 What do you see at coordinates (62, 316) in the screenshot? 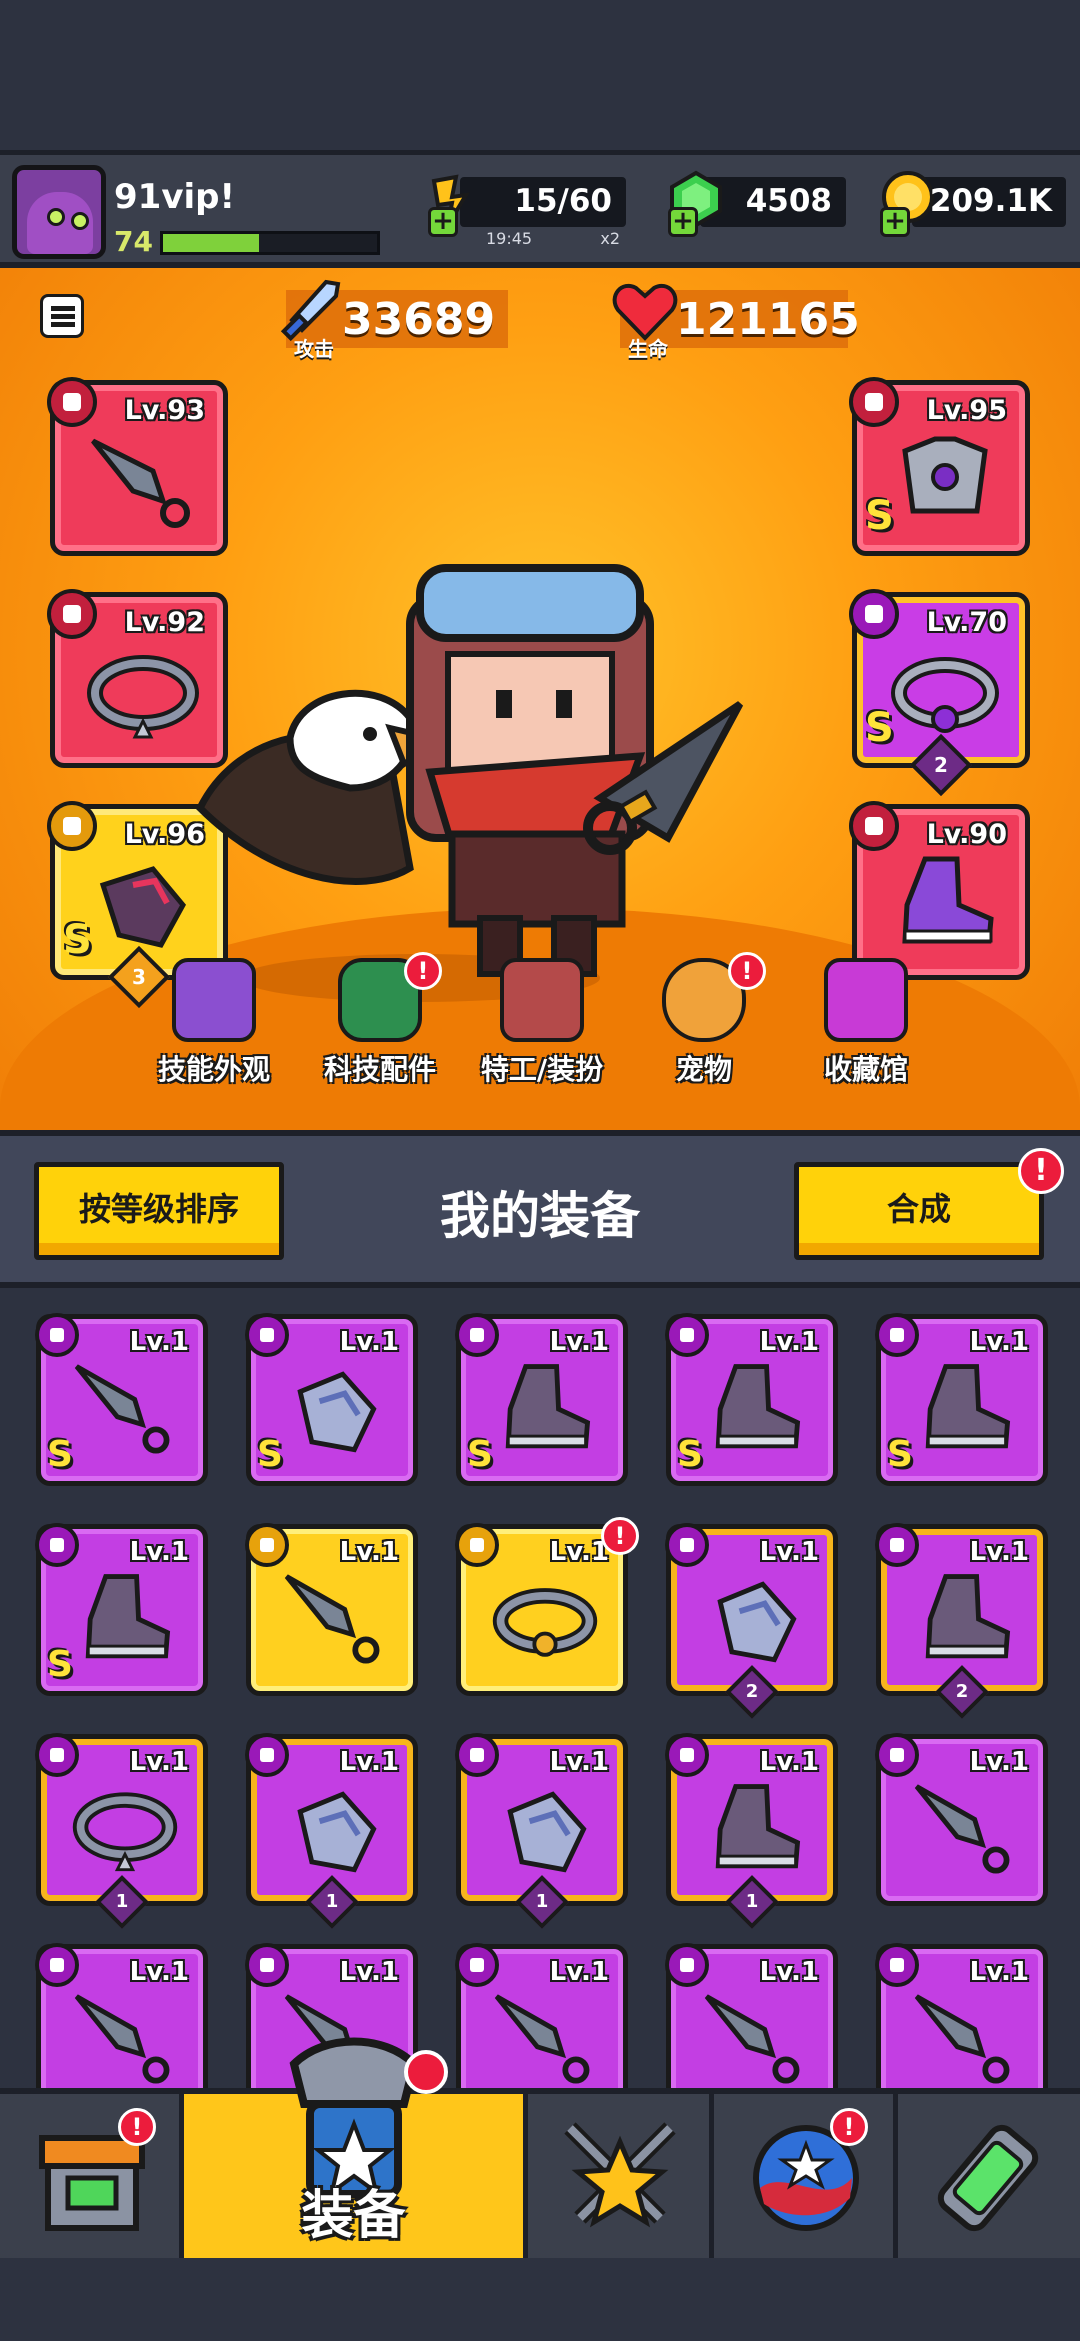
I see `menu-icon` at bounding box center [62, 316].